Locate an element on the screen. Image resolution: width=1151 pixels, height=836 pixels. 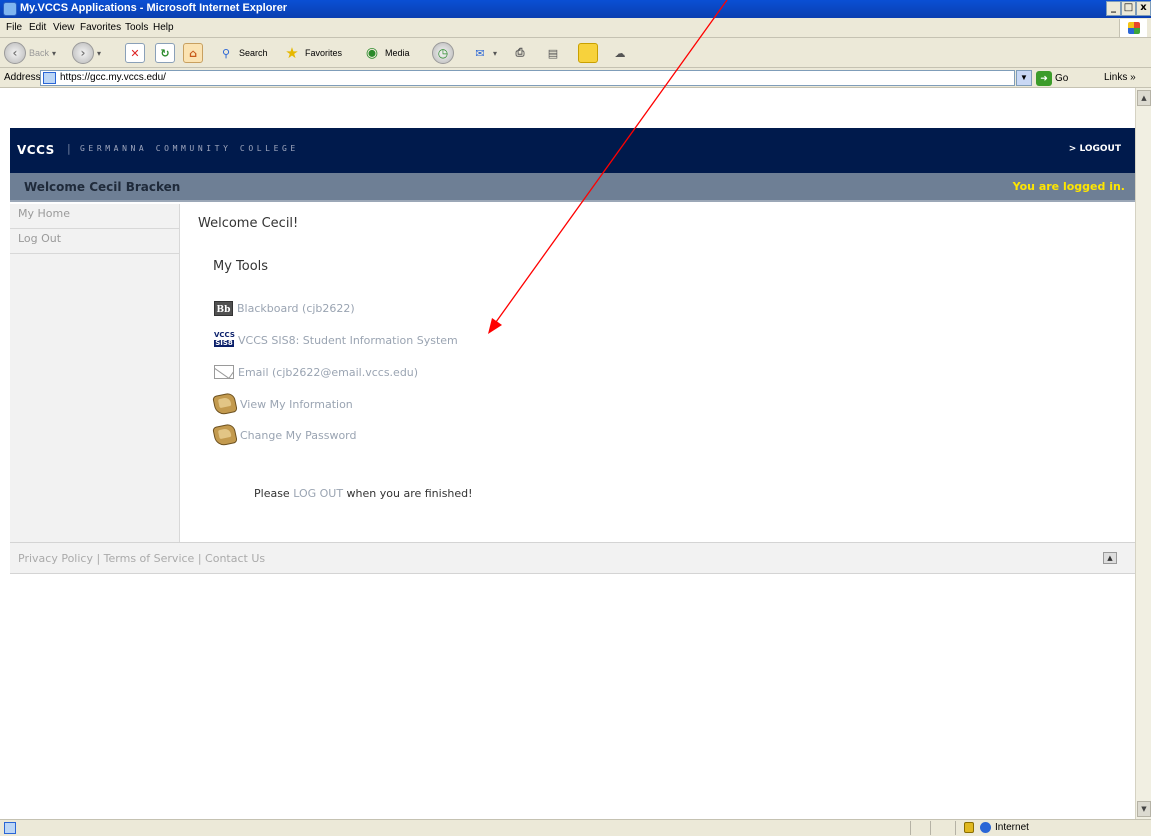
page-status-icon is located at coordinates (10, 828).